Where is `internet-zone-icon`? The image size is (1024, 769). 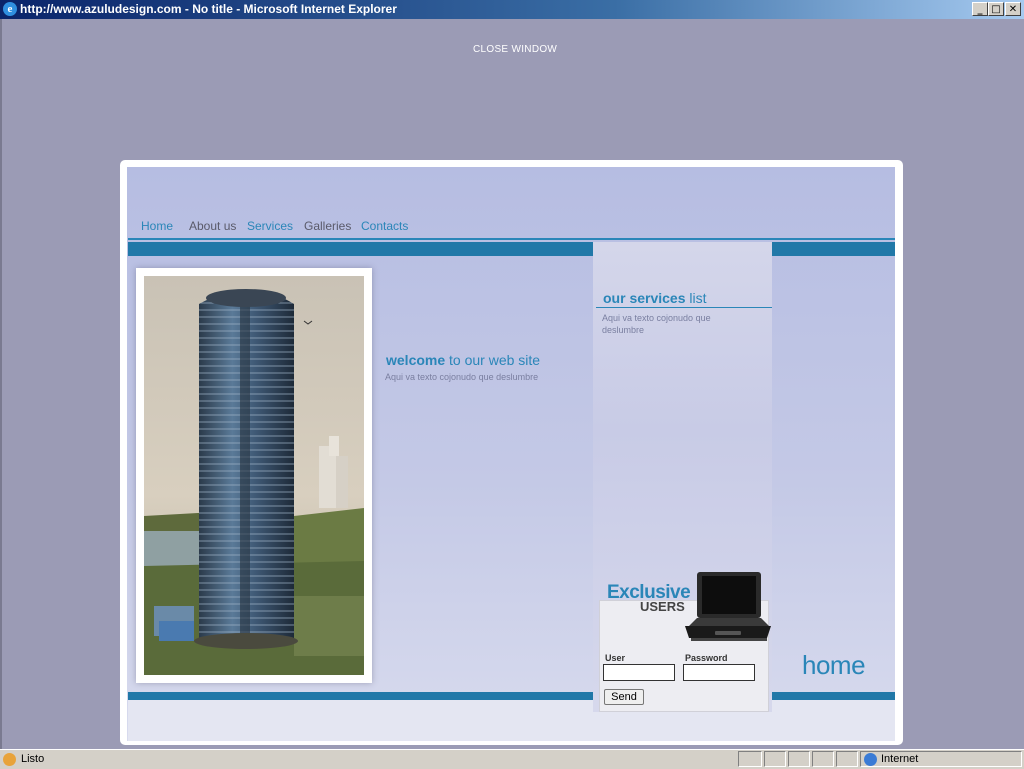 internet-zone-icon is located at coordinates (870, 759).